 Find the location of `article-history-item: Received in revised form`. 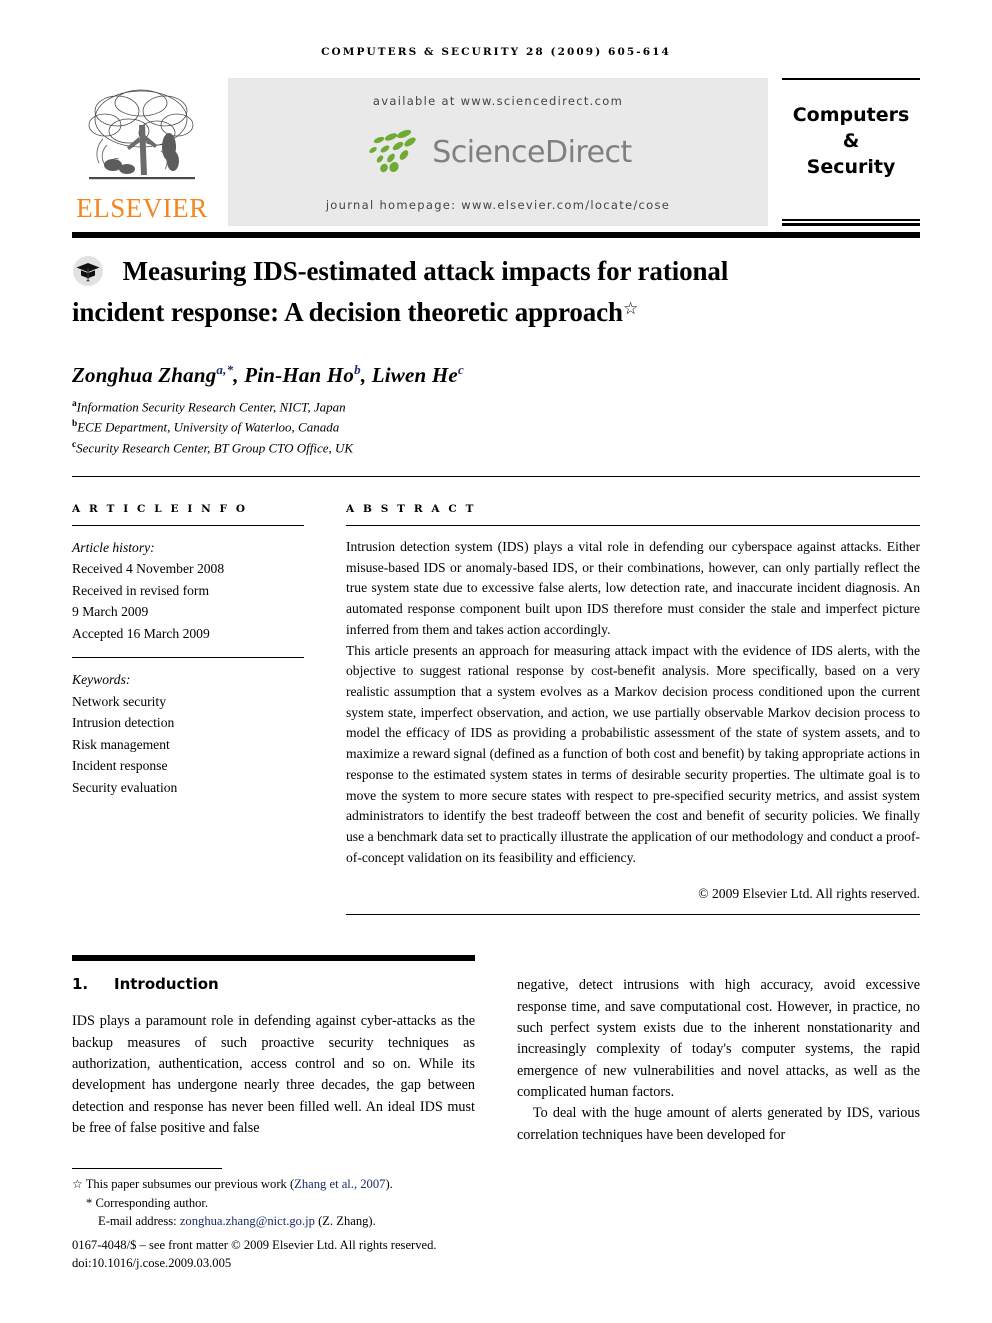

article-history-item: Received in revised form is located at coordinates (141, 590).